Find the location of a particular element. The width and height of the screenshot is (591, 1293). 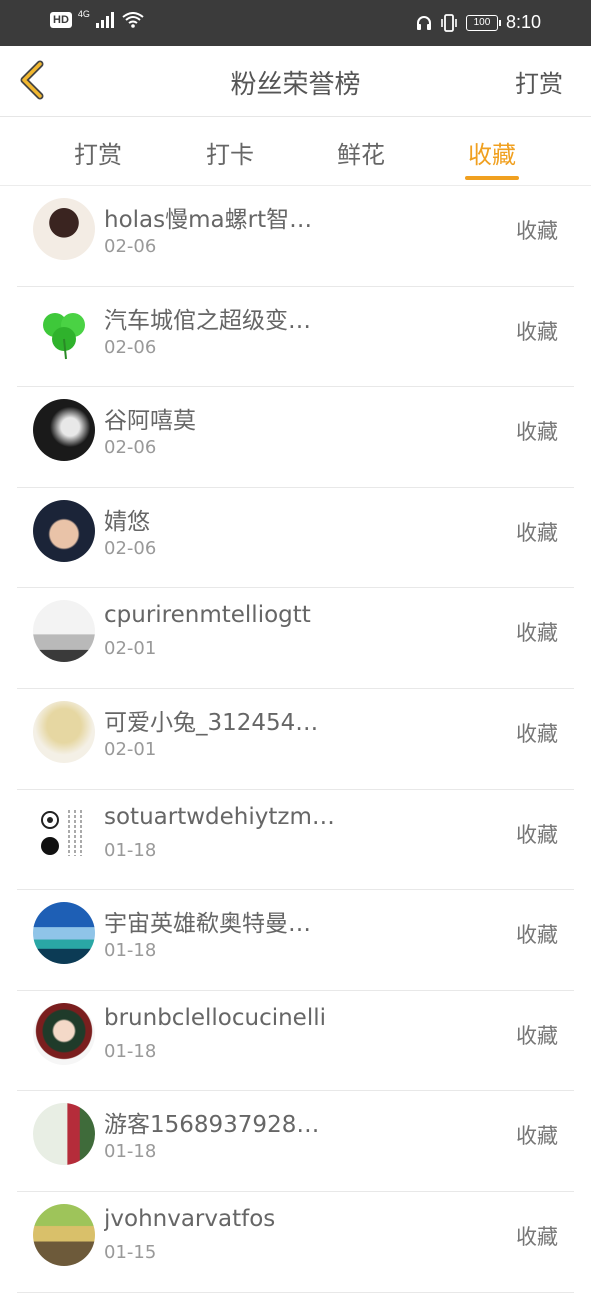

status-bar: HD 4G 100 8:10 is located at coordinates (295, 23).